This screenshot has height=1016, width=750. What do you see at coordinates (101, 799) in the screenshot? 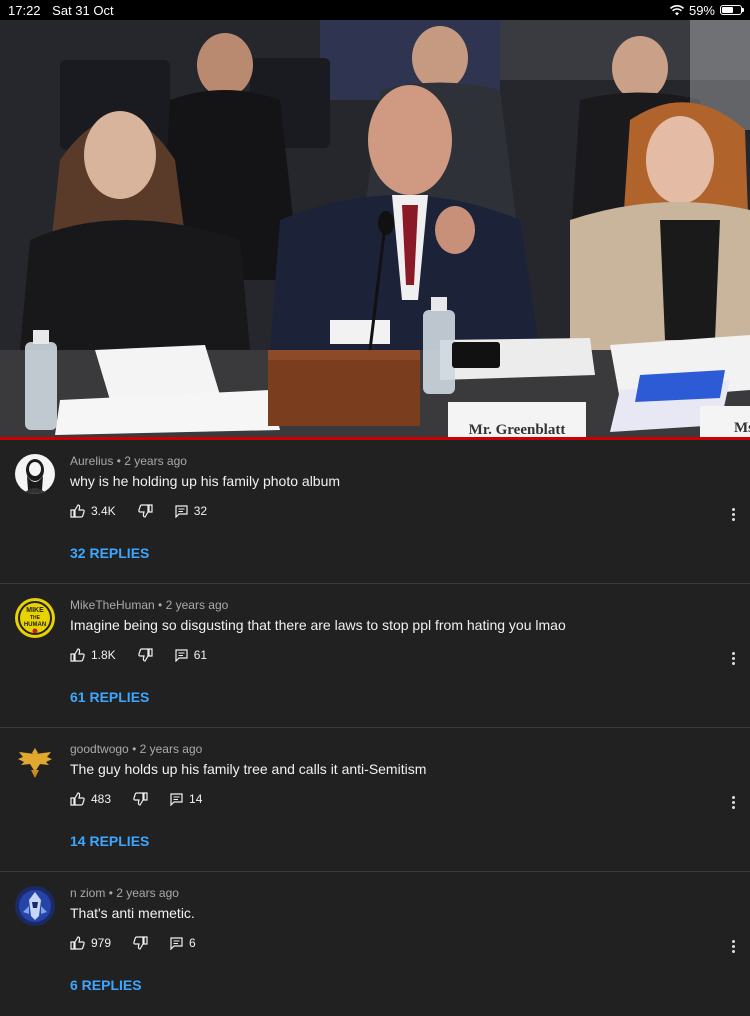
I see `like-count: 483` at bounding box center [101, 799].